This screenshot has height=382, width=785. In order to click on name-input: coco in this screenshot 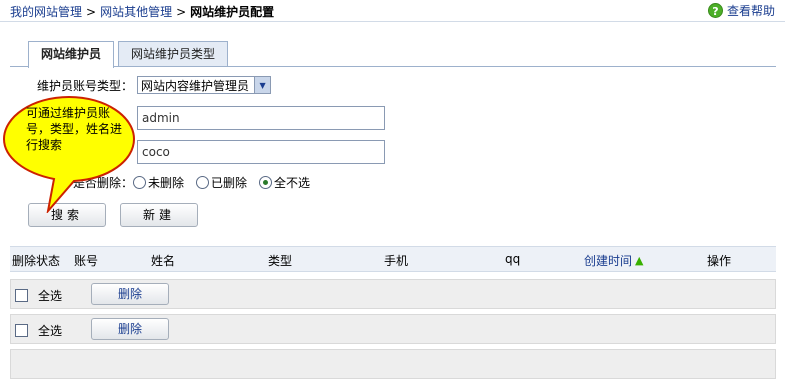, I will do `click(261, 152)`.